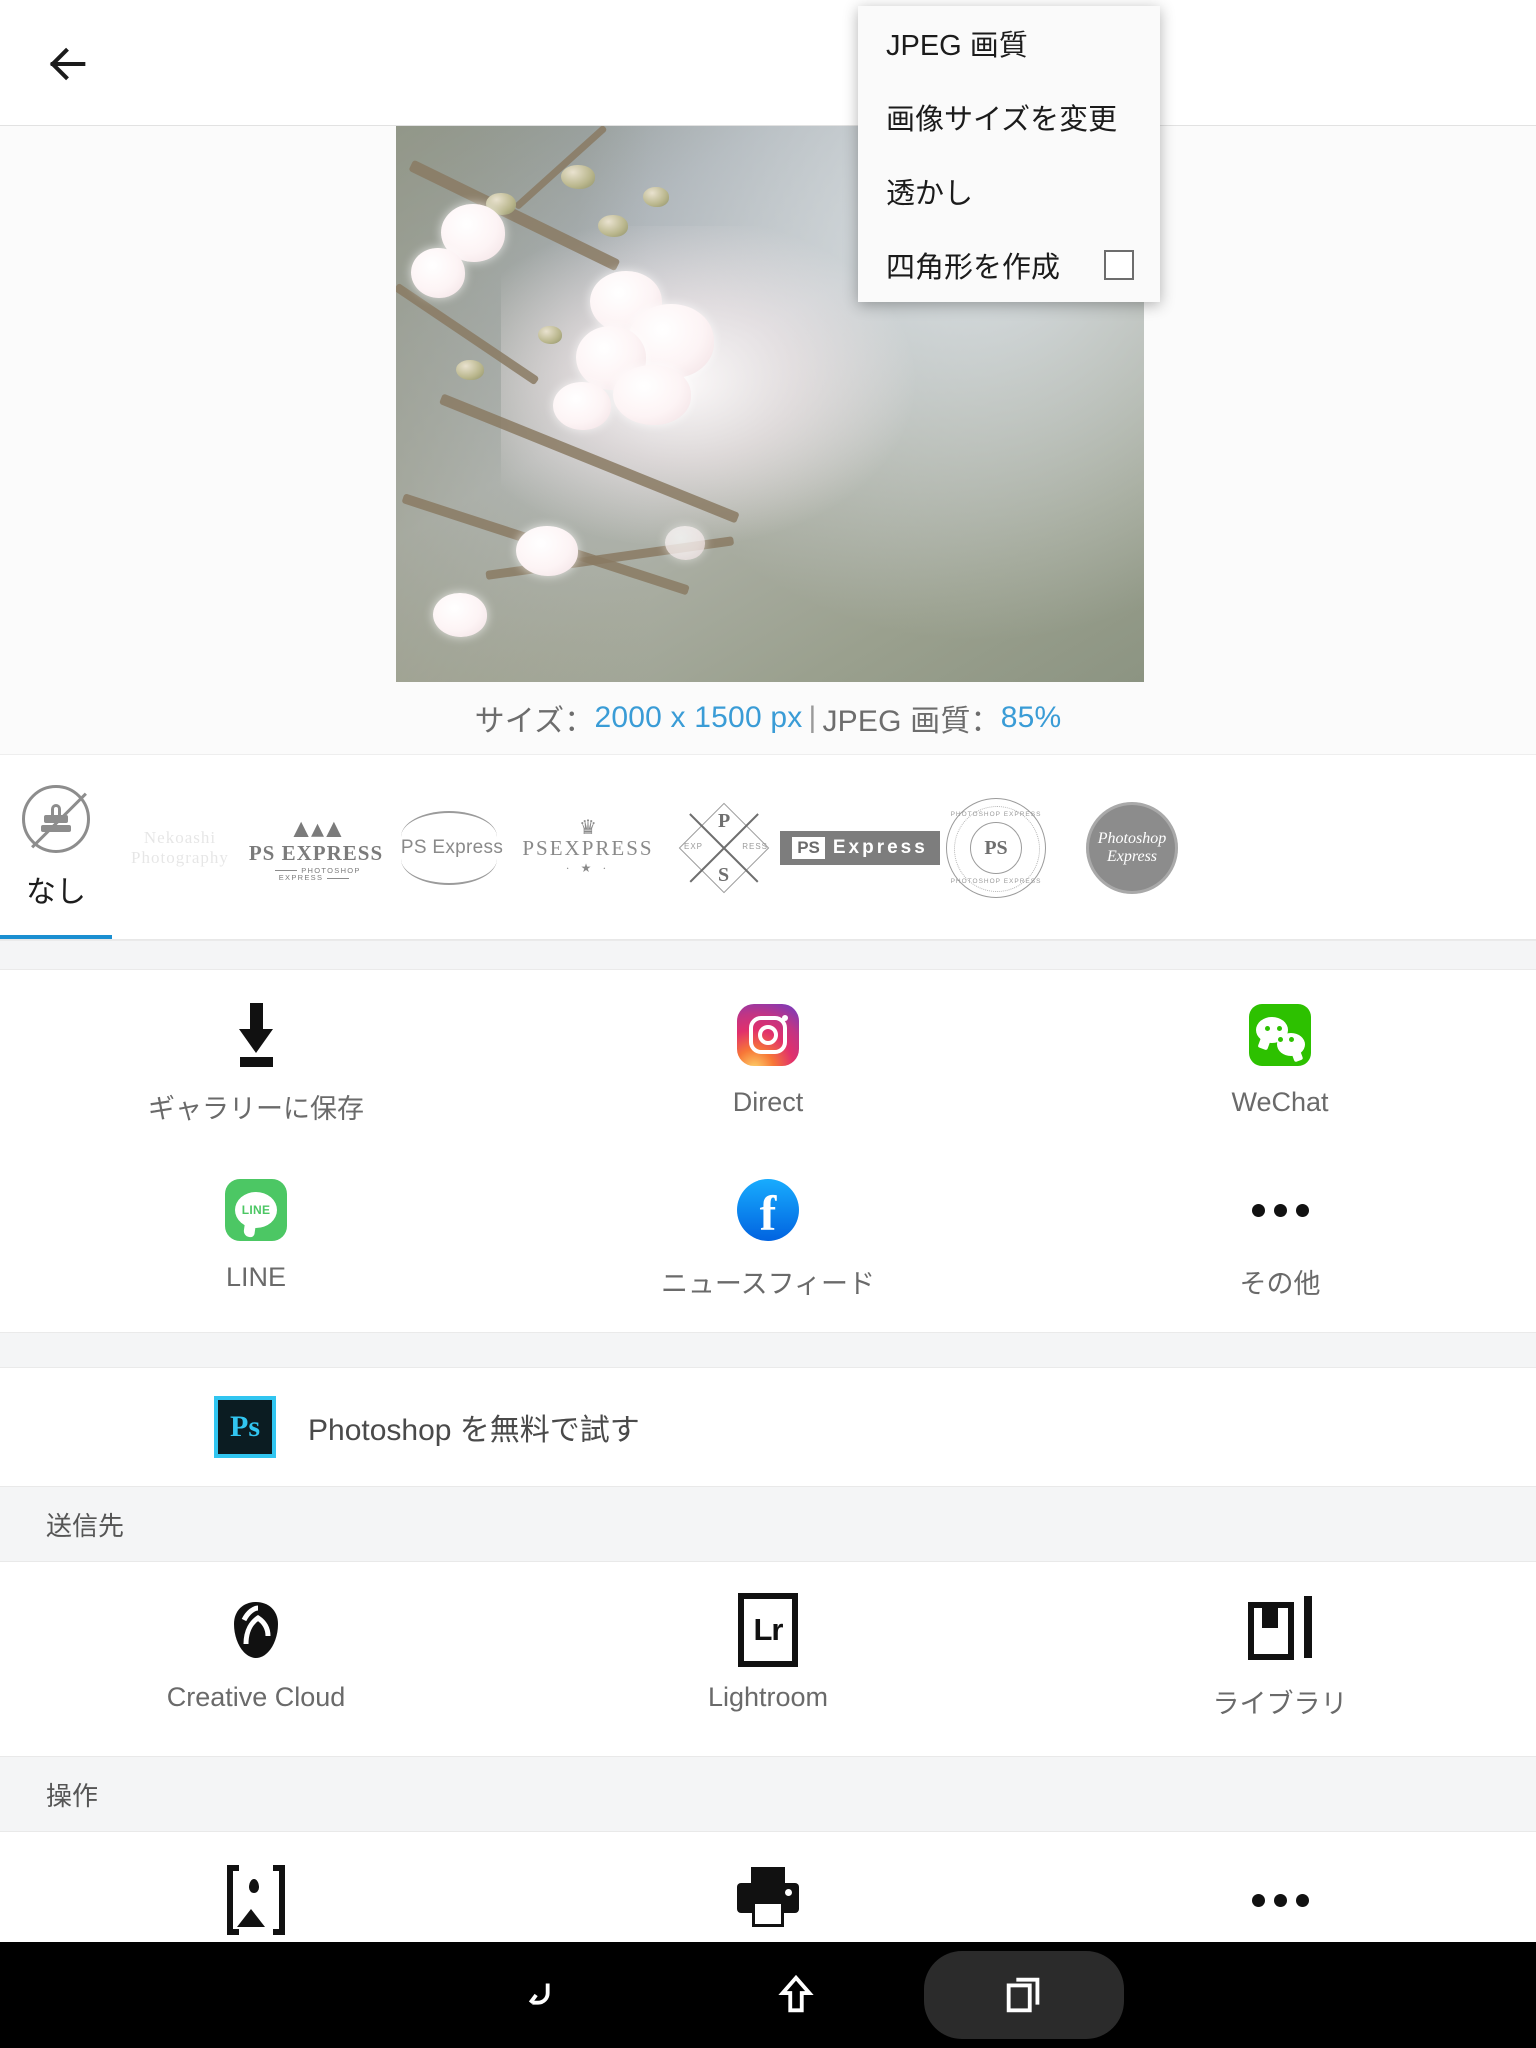 The height and width of the screenshot is (2048, 1536). I want to click on menu-item-label: 四角形を作成, so click(973, 268).